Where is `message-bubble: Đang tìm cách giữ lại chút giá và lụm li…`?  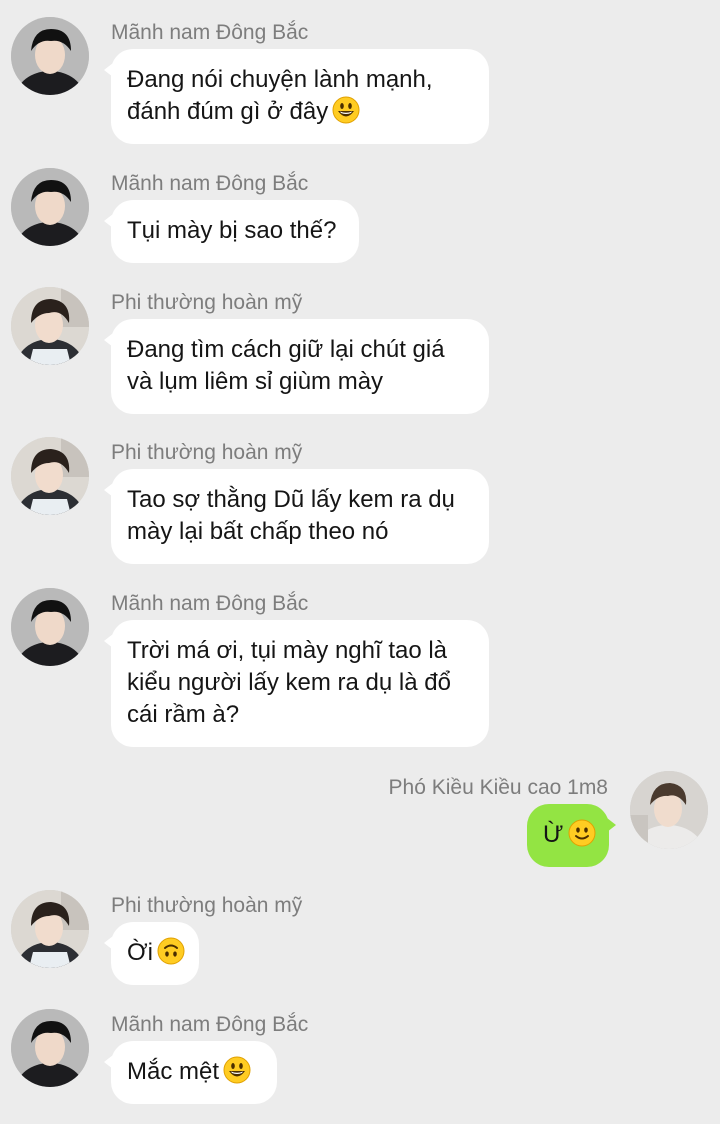 message-bubble: Đang tìm cách giữ lại chút giá và lụm li… is located at coordinates (296, 366).